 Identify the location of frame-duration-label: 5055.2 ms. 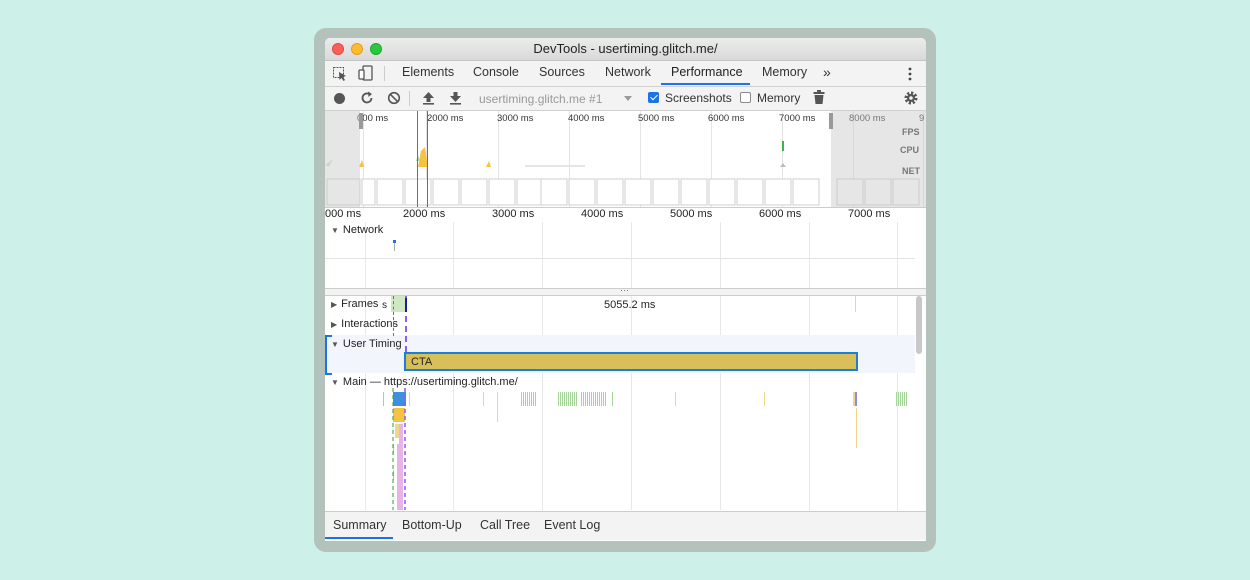
(630, 305).